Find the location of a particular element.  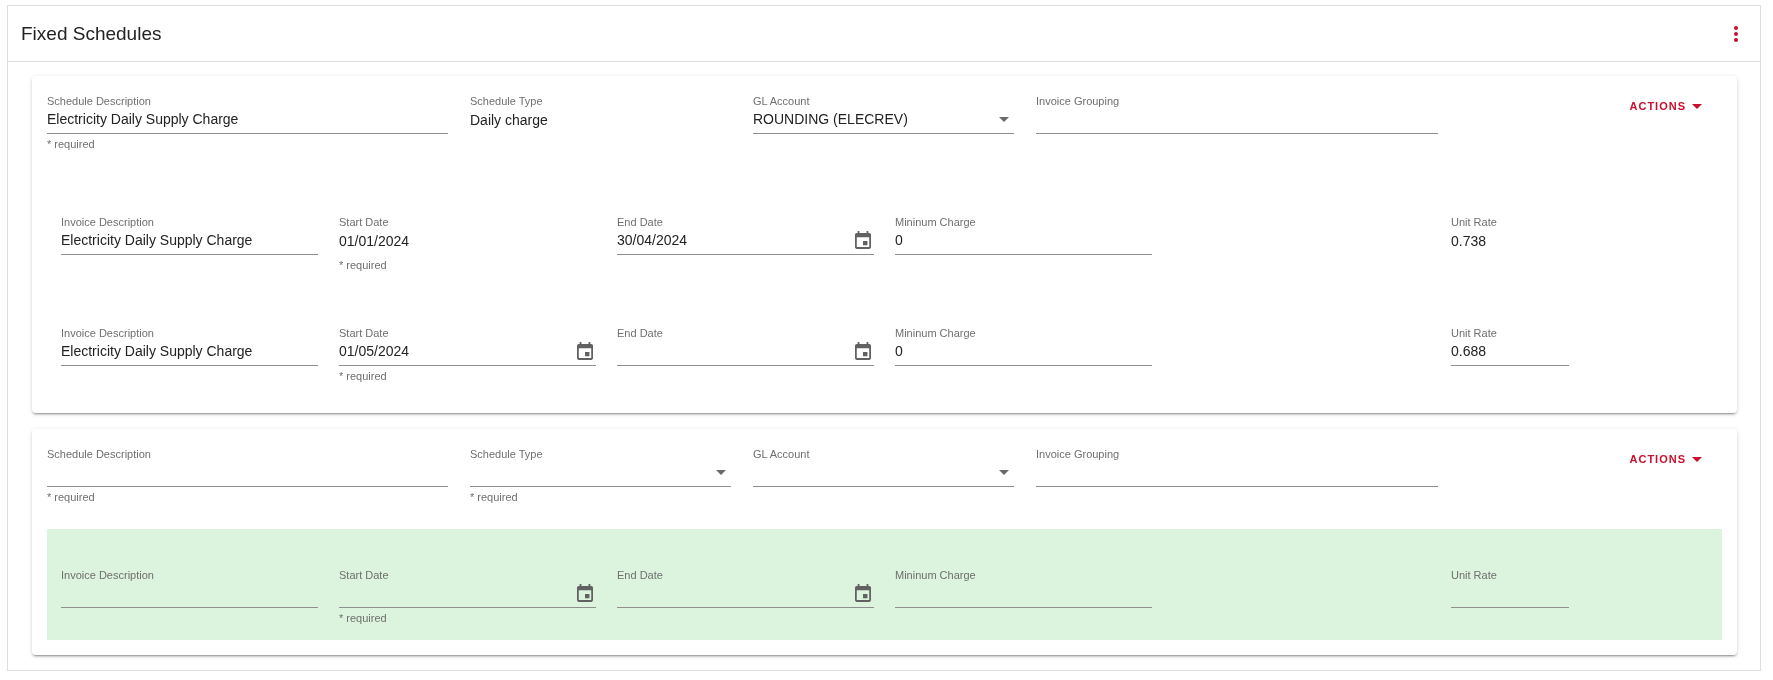

select-field: ROUNDING (ELECREV) is located at coordinates (883, 121).